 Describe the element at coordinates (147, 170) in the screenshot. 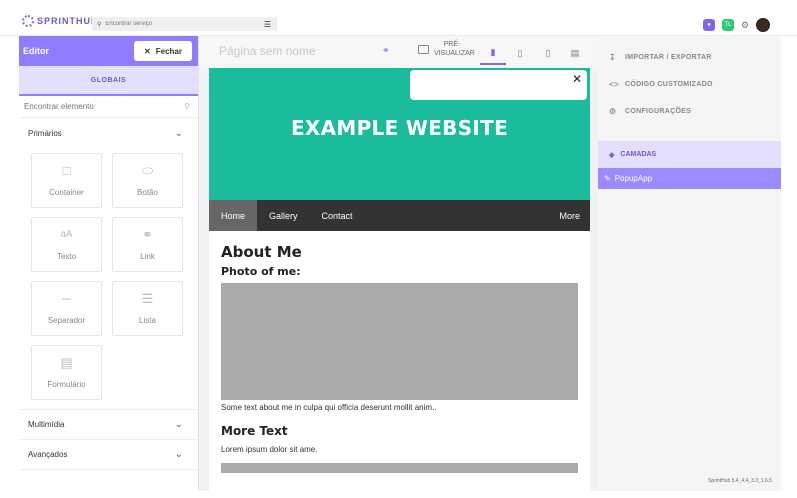

I see `pill-icon: ⬭` at that location.